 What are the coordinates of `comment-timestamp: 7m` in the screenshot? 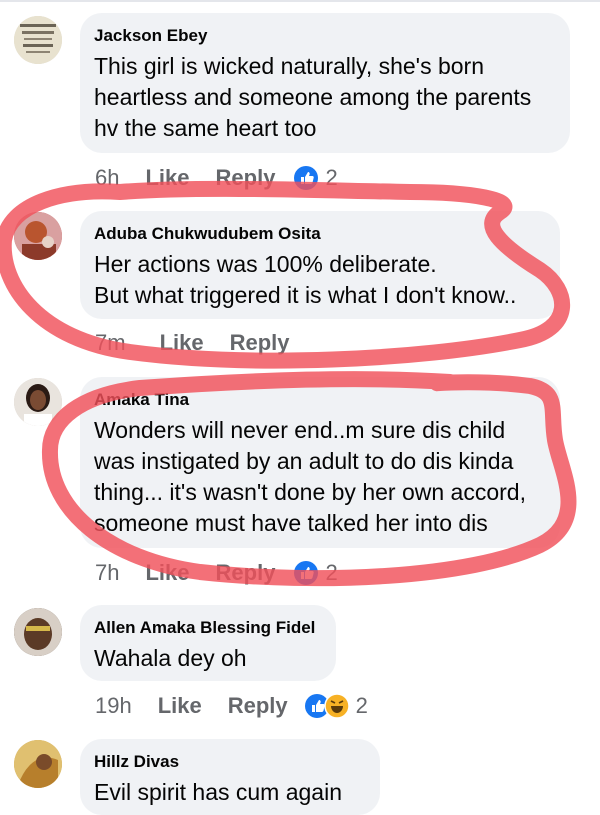 It's located at (110, 343).